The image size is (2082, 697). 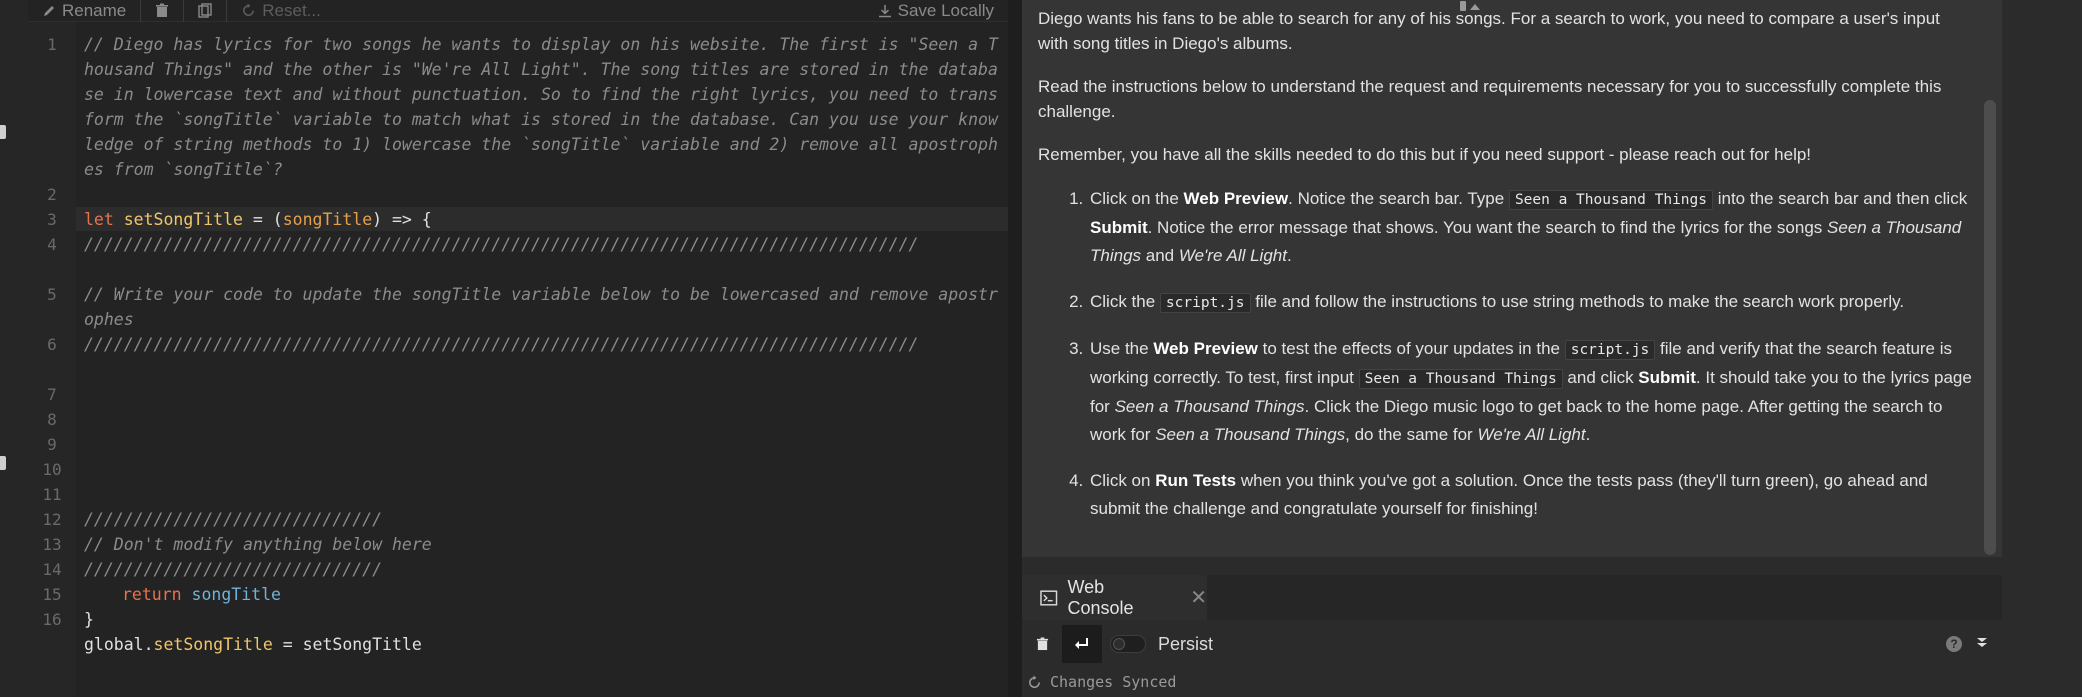 I want to click on resize-arrow-icon, so click(x=1470, y=6).